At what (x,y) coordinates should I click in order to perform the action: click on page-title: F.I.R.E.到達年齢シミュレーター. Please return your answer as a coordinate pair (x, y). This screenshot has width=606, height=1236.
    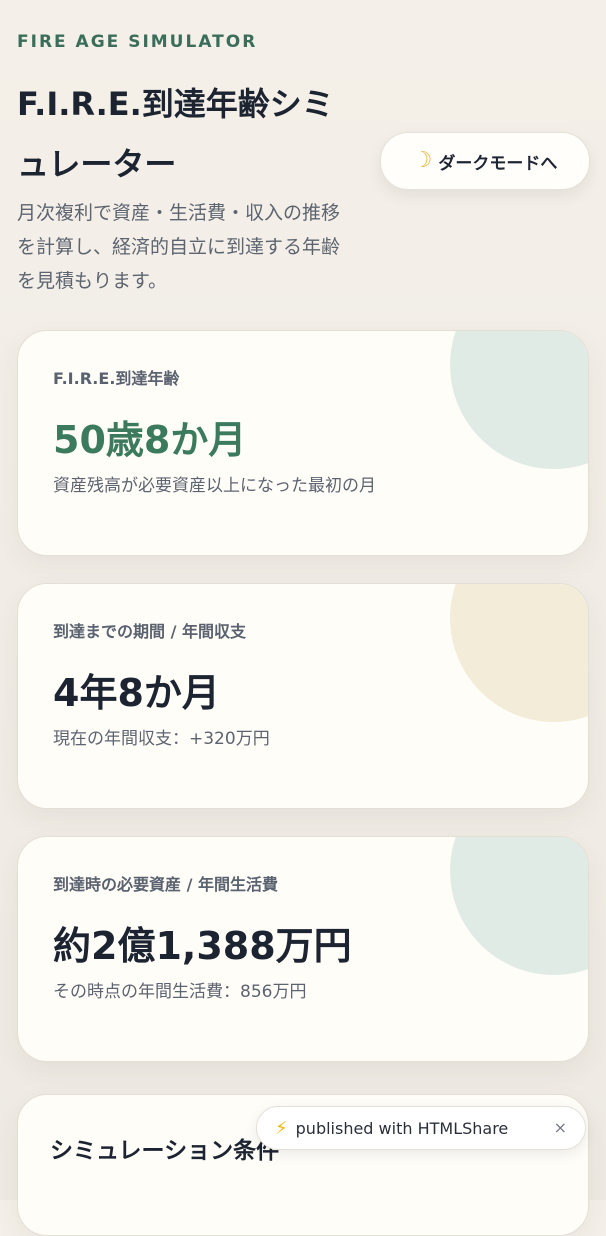
    Looking at the image, I should click on (175, 134).